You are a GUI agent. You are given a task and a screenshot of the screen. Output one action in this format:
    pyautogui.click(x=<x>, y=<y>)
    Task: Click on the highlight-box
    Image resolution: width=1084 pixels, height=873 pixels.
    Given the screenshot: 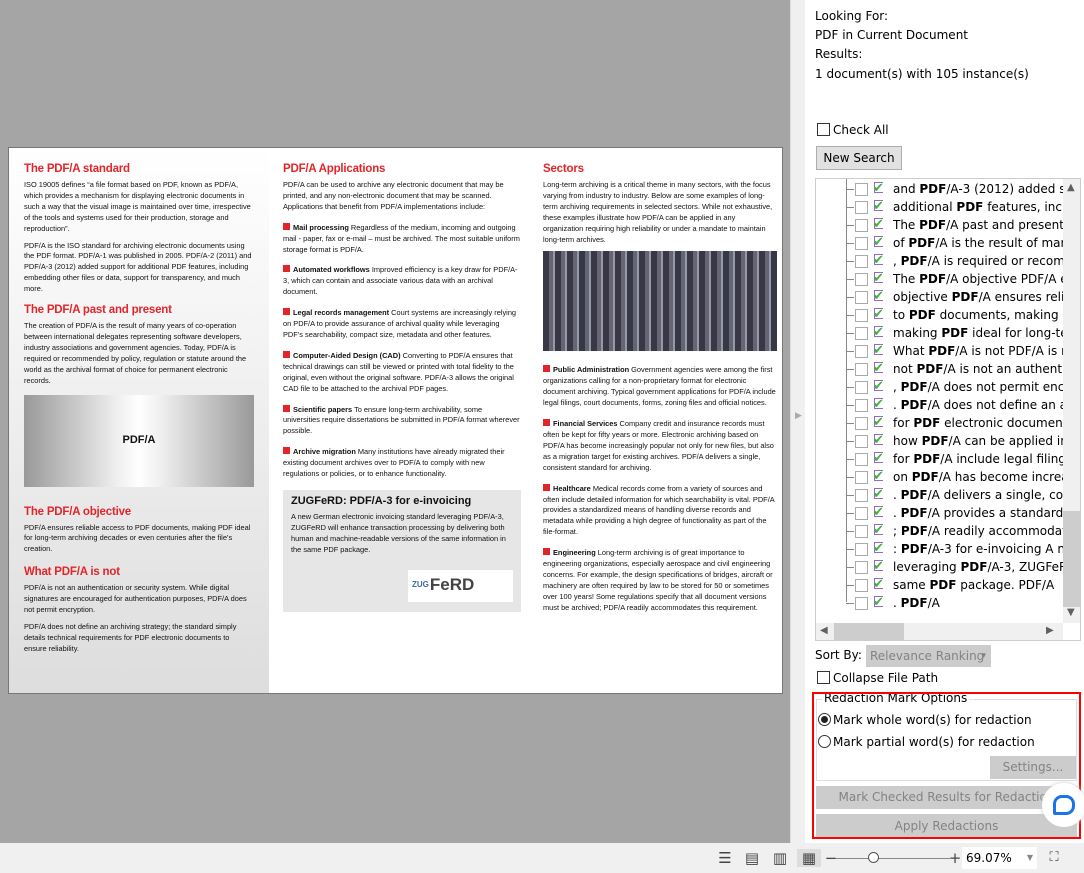 What is the action you would take?
    pyautogui.click(x=946, y=765)
    